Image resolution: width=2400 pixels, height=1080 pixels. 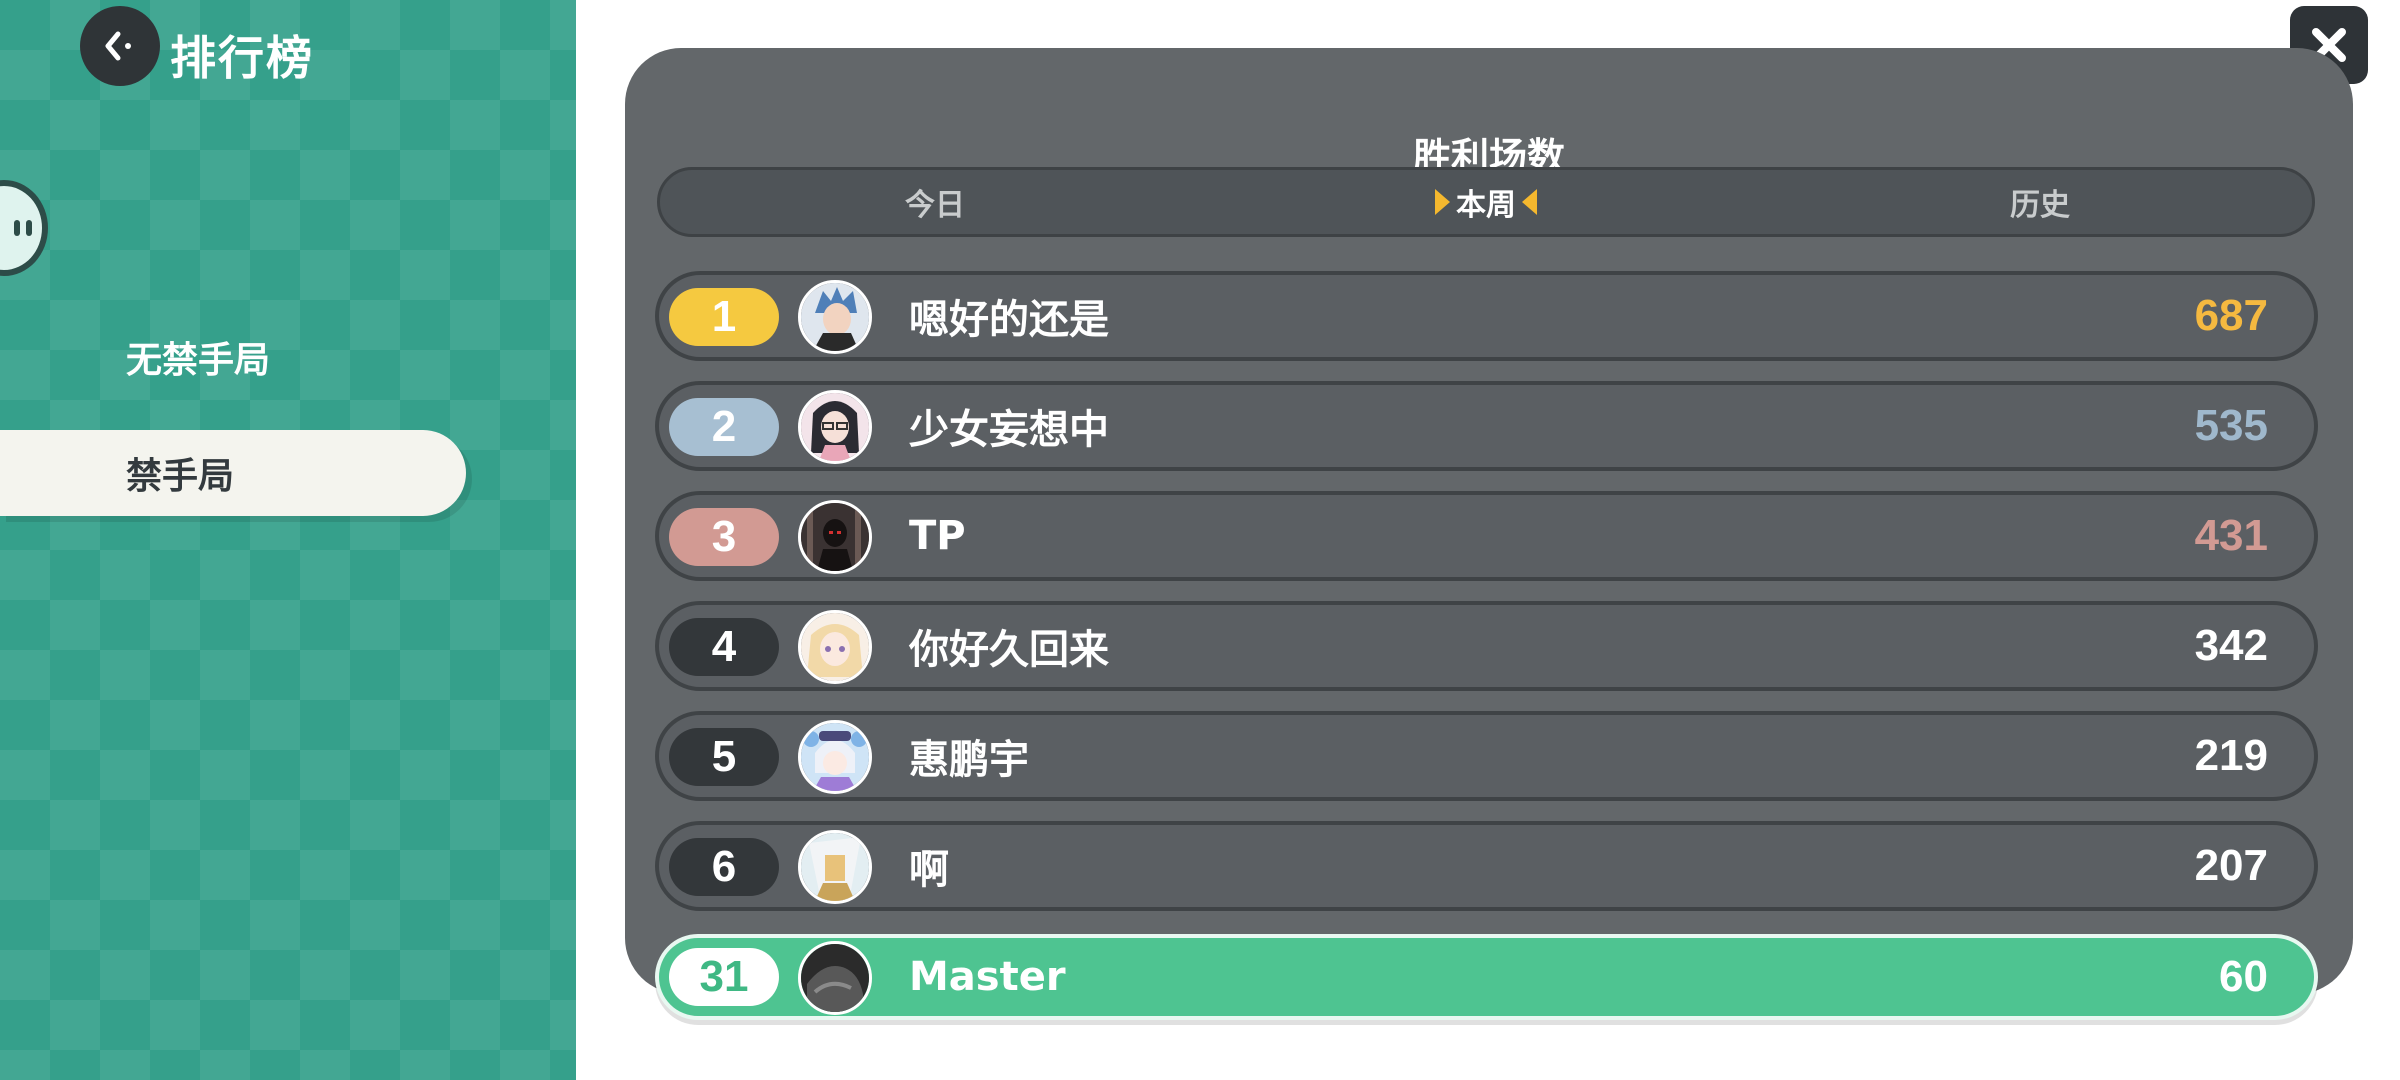 I want to click on my-player-name: Master, so click(x=987, y=977).